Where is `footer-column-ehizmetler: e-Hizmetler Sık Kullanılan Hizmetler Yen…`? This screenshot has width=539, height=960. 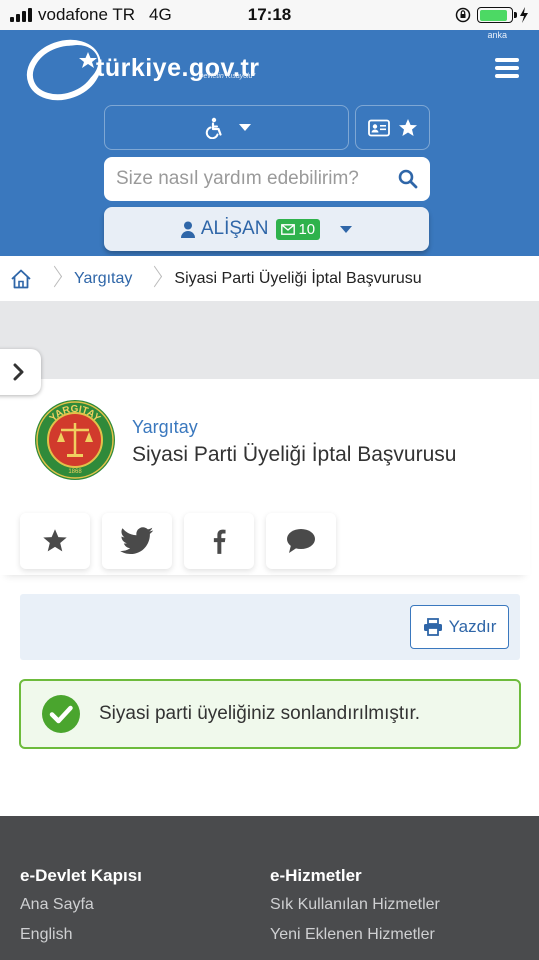 footer-column-ehizmetler: e-Hizmetler Sık Kullanılan Hizmetler Yen… is located at coordinates (355, 911).